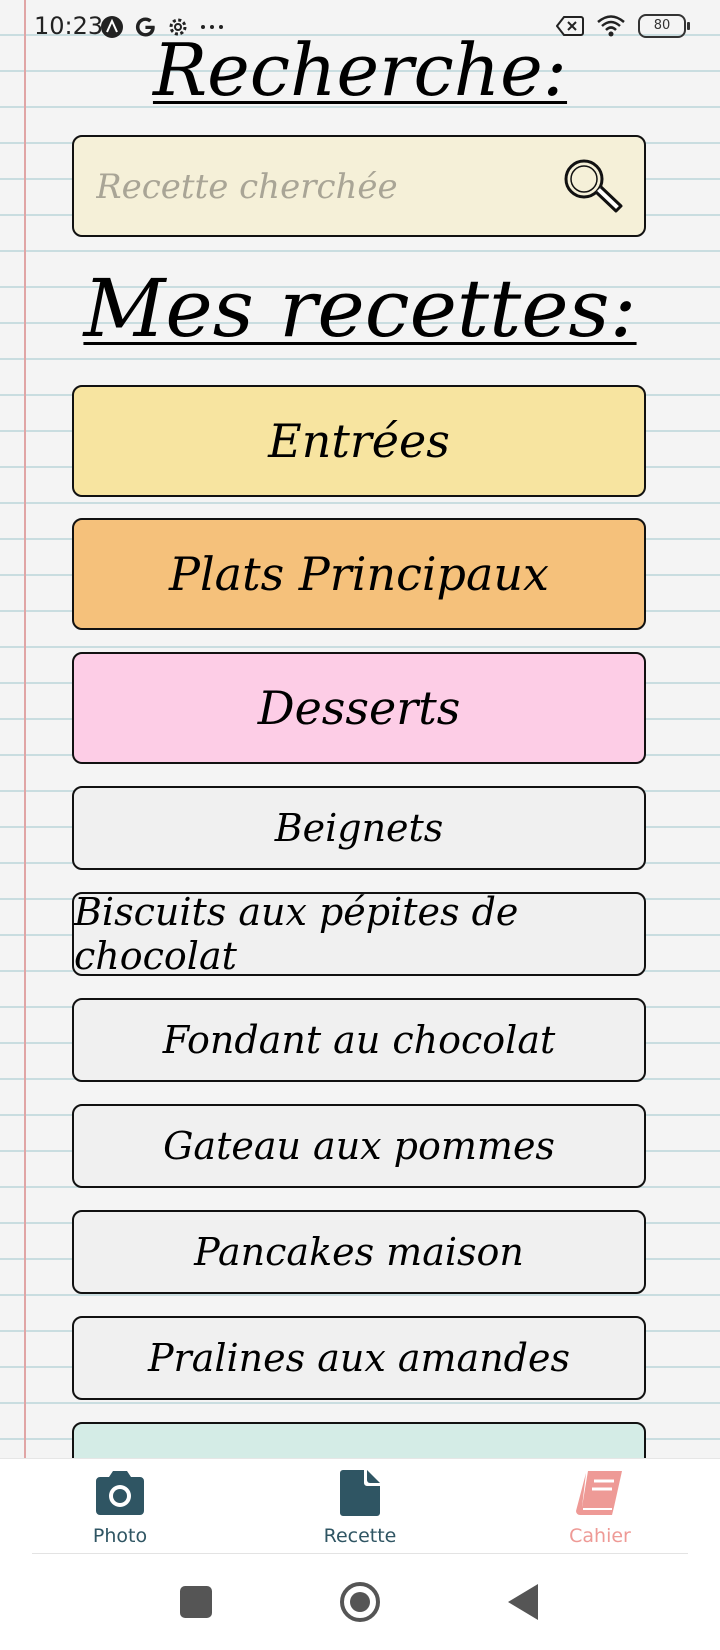 This screenshot has width=720, height=1650. What do you see at coordinates (25, 730) in the screenshot?
I see `margin-line` at bounding box center [25, 730].